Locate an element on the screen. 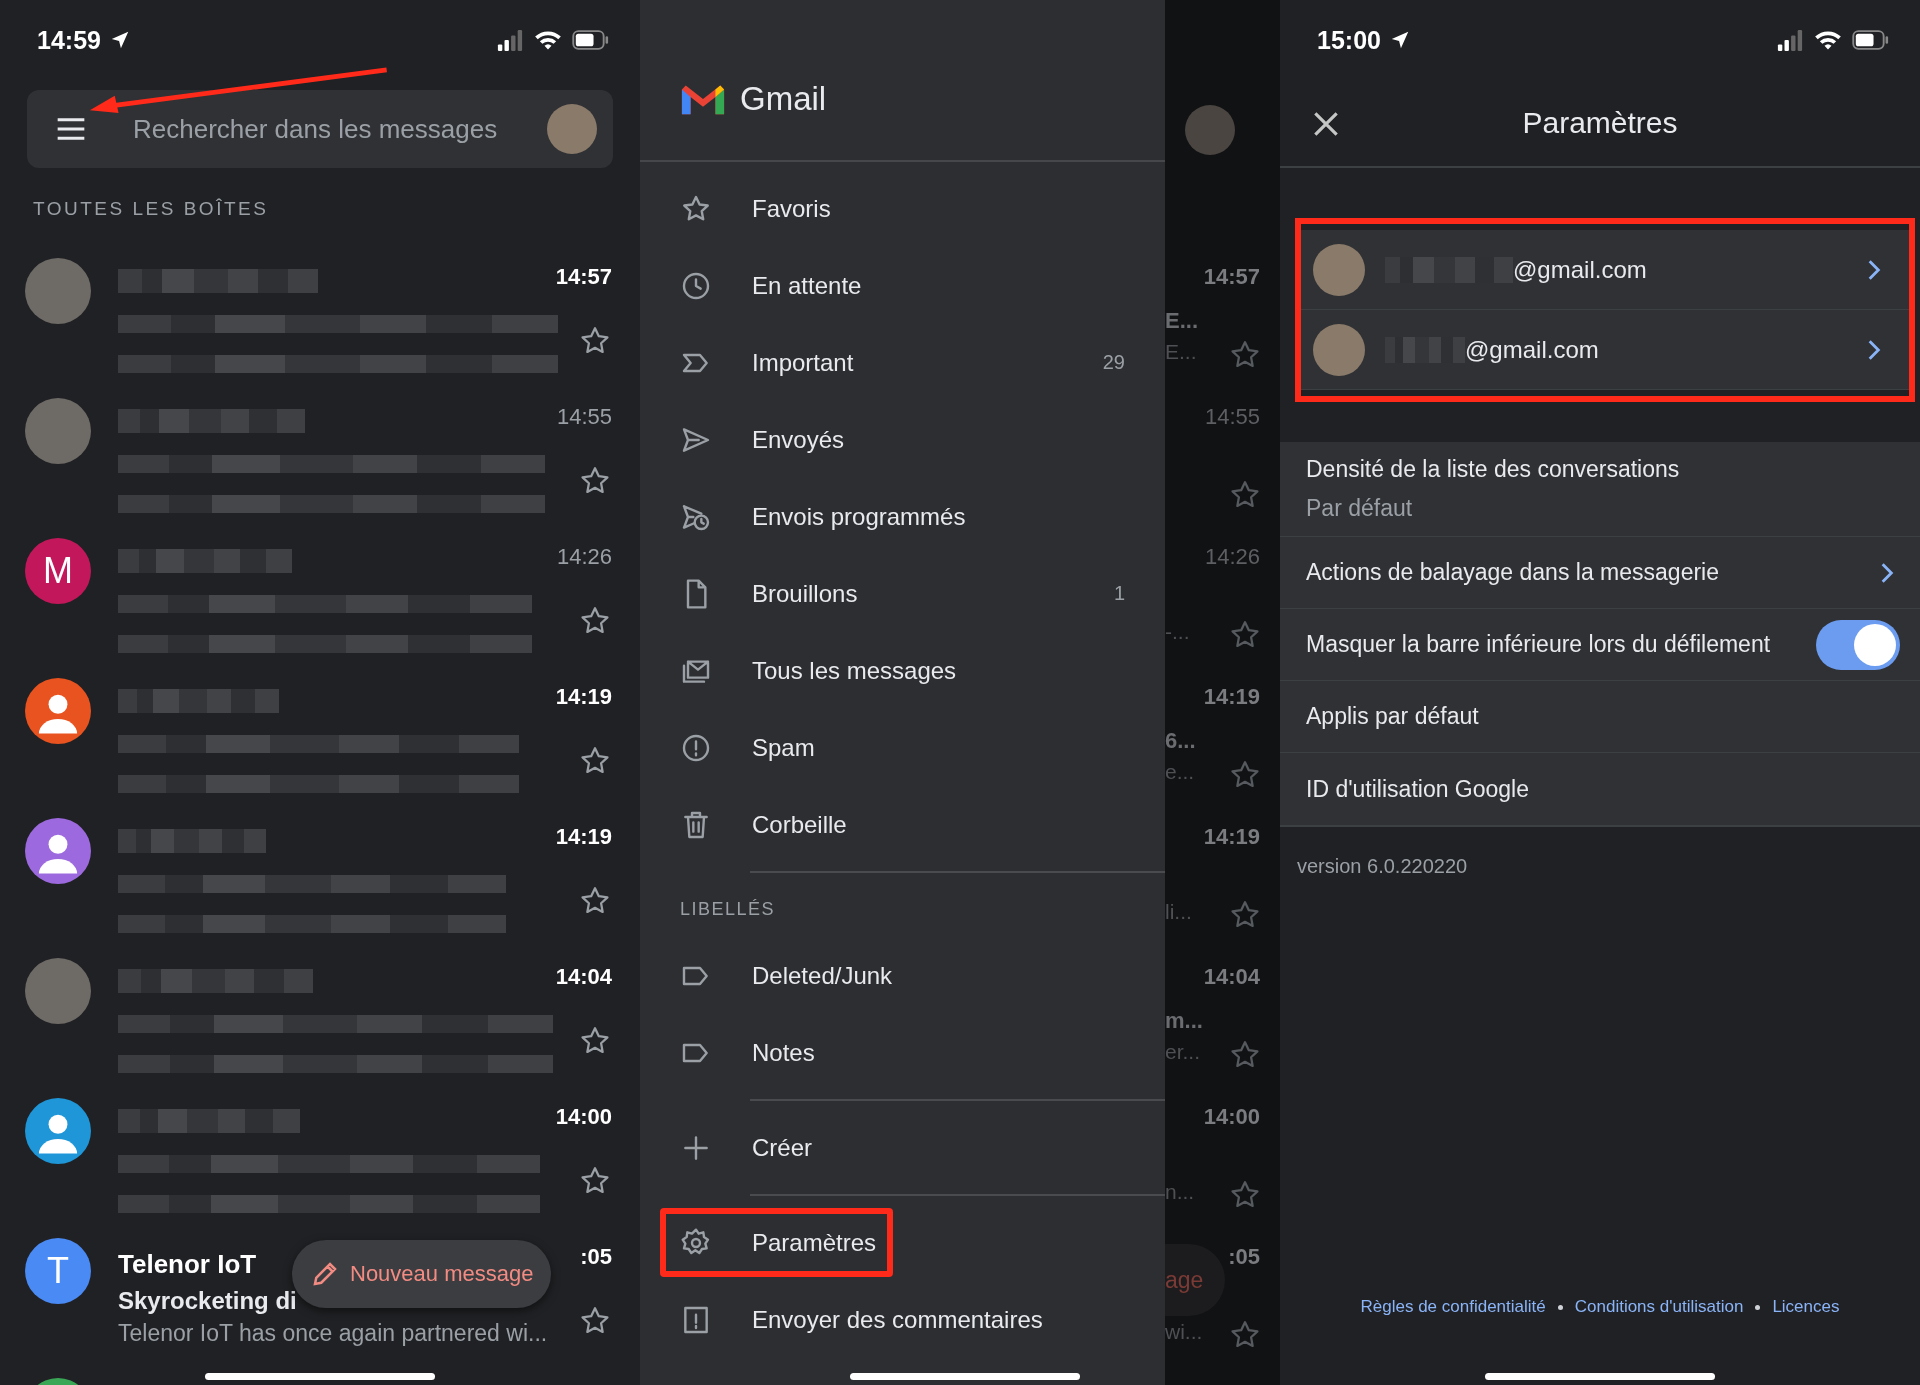 The height and width of the screenshot is (1385, 1920). drawer-item: Notes is located at coordinates (902, 1052).